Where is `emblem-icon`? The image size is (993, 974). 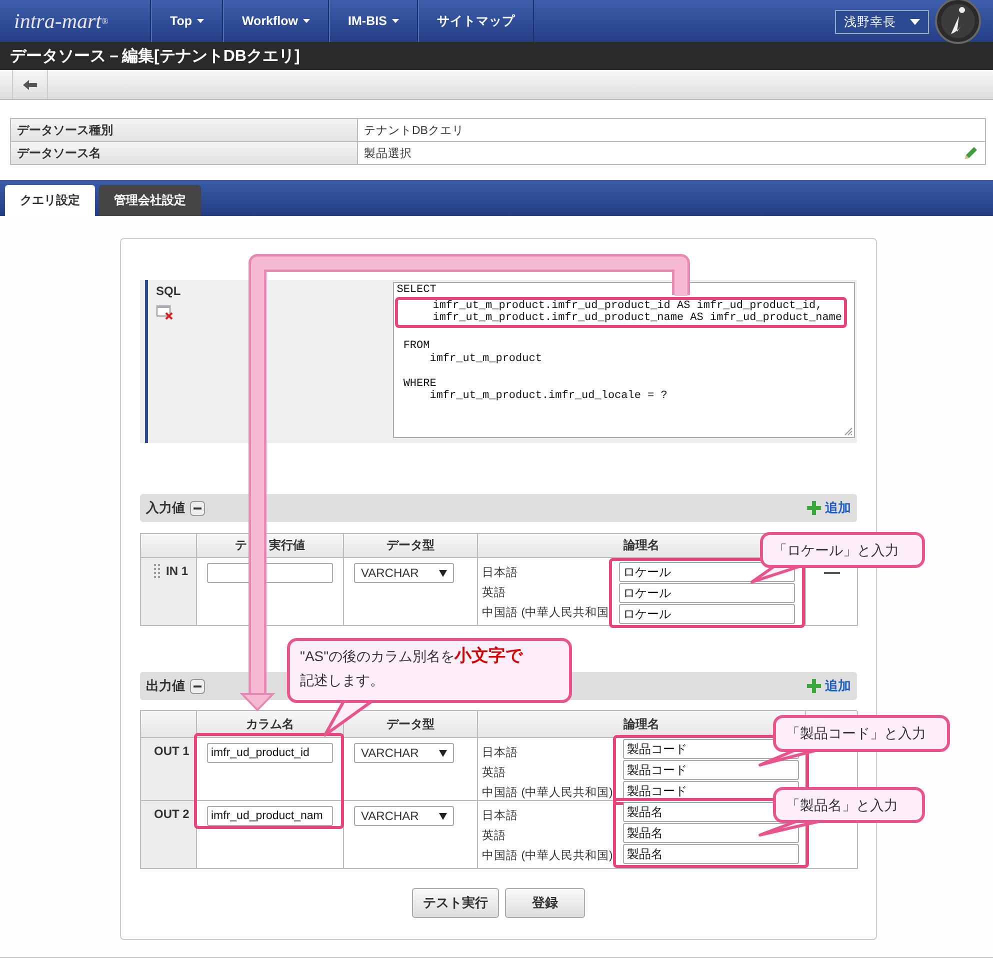 emblem-icon is located at coordinates (958, 22).